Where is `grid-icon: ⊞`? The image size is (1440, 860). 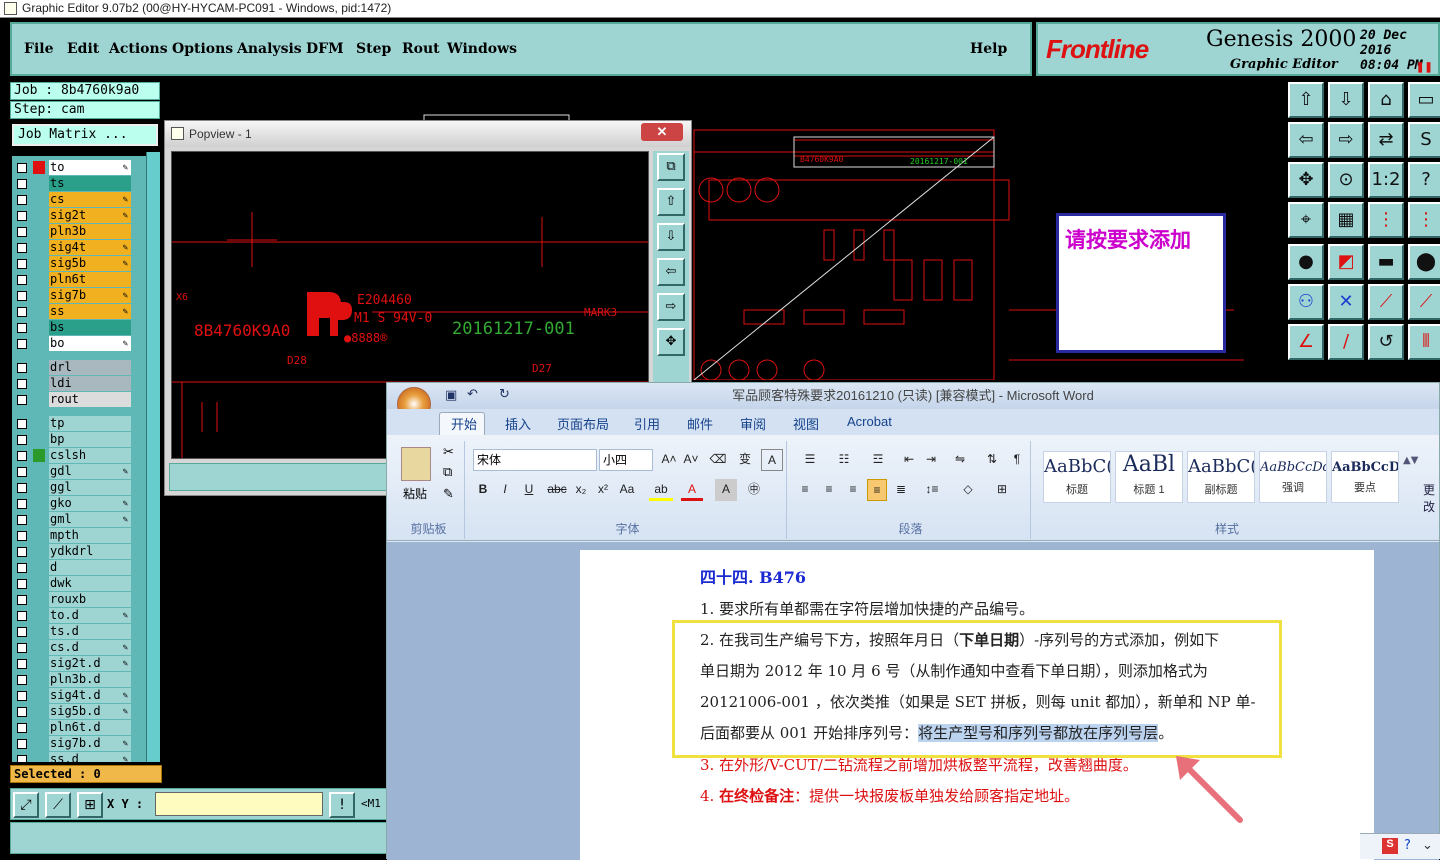 grid-icon: ⊞ is located at coordinates (90, 805).